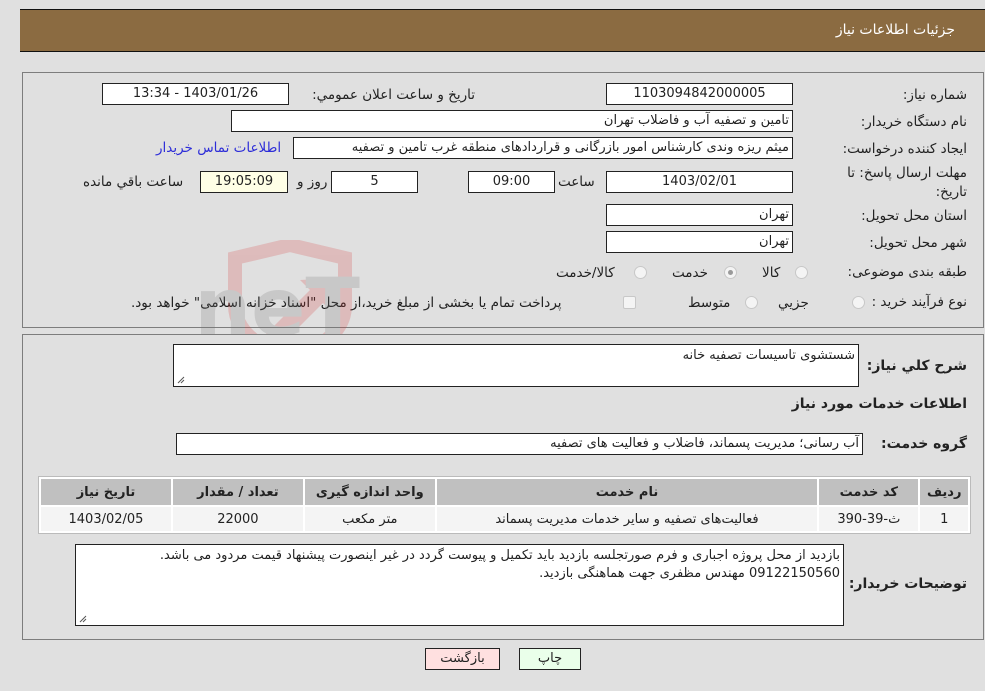 Image resolution: width=985 pixels, height=691 pixels. Describe the element at coordinates (699, 215) in the screenshot. I see `province-field: تهران` at that location.